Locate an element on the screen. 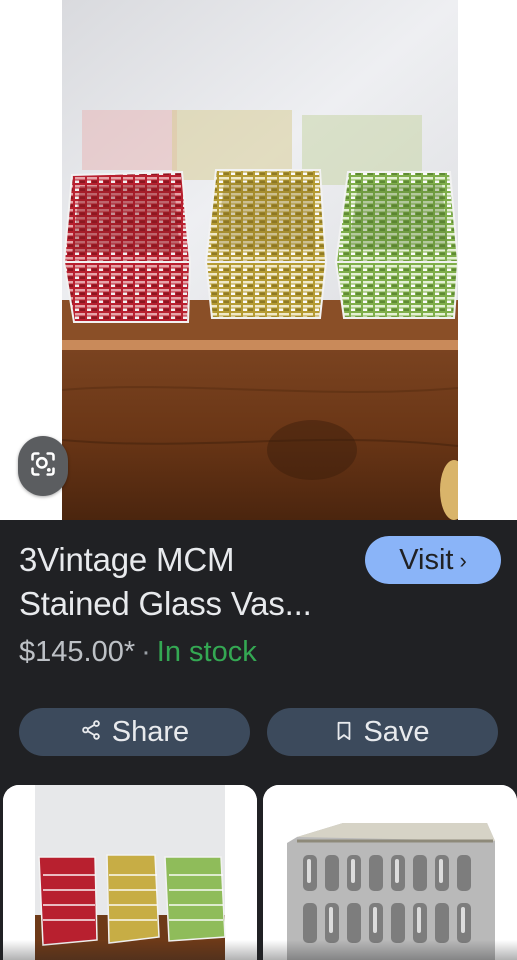  save-button: Save is located at coordinates (382, 732).